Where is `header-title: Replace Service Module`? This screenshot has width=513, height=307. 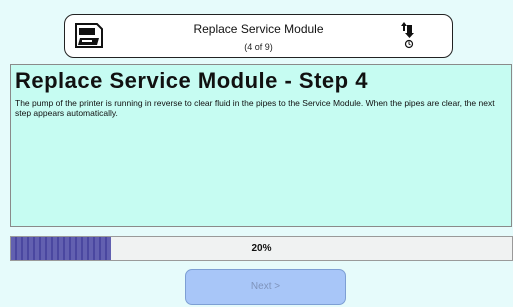
header-title: Replace Service Module is located at coordinates (258, 29).